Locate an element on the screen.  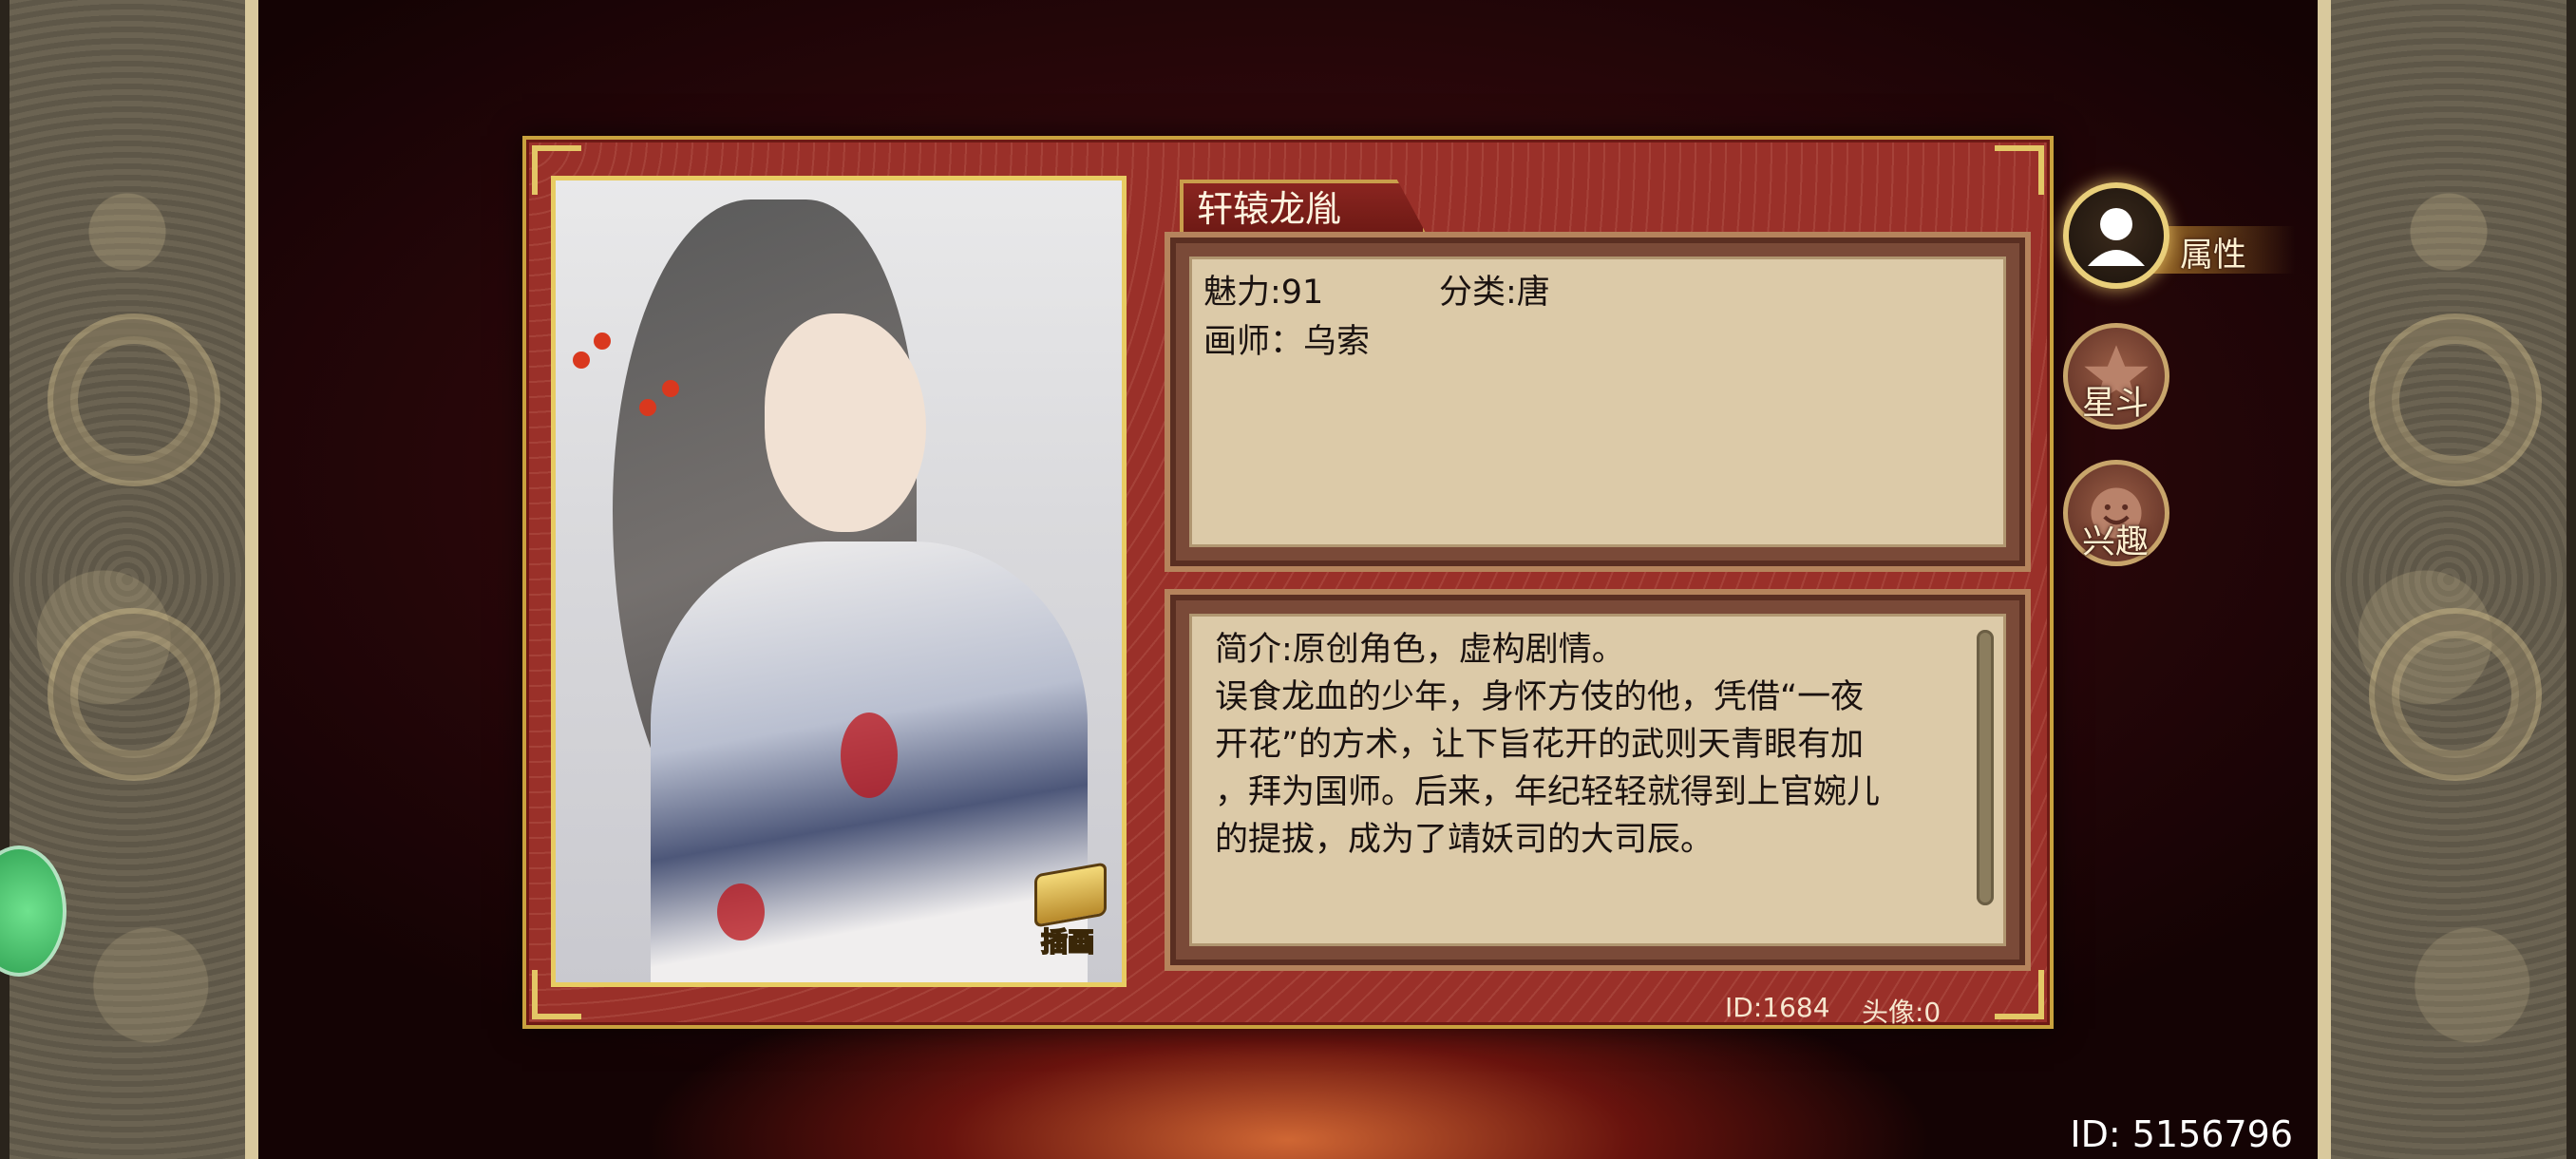
tab-attributes is located at coordinates (2116, 235).